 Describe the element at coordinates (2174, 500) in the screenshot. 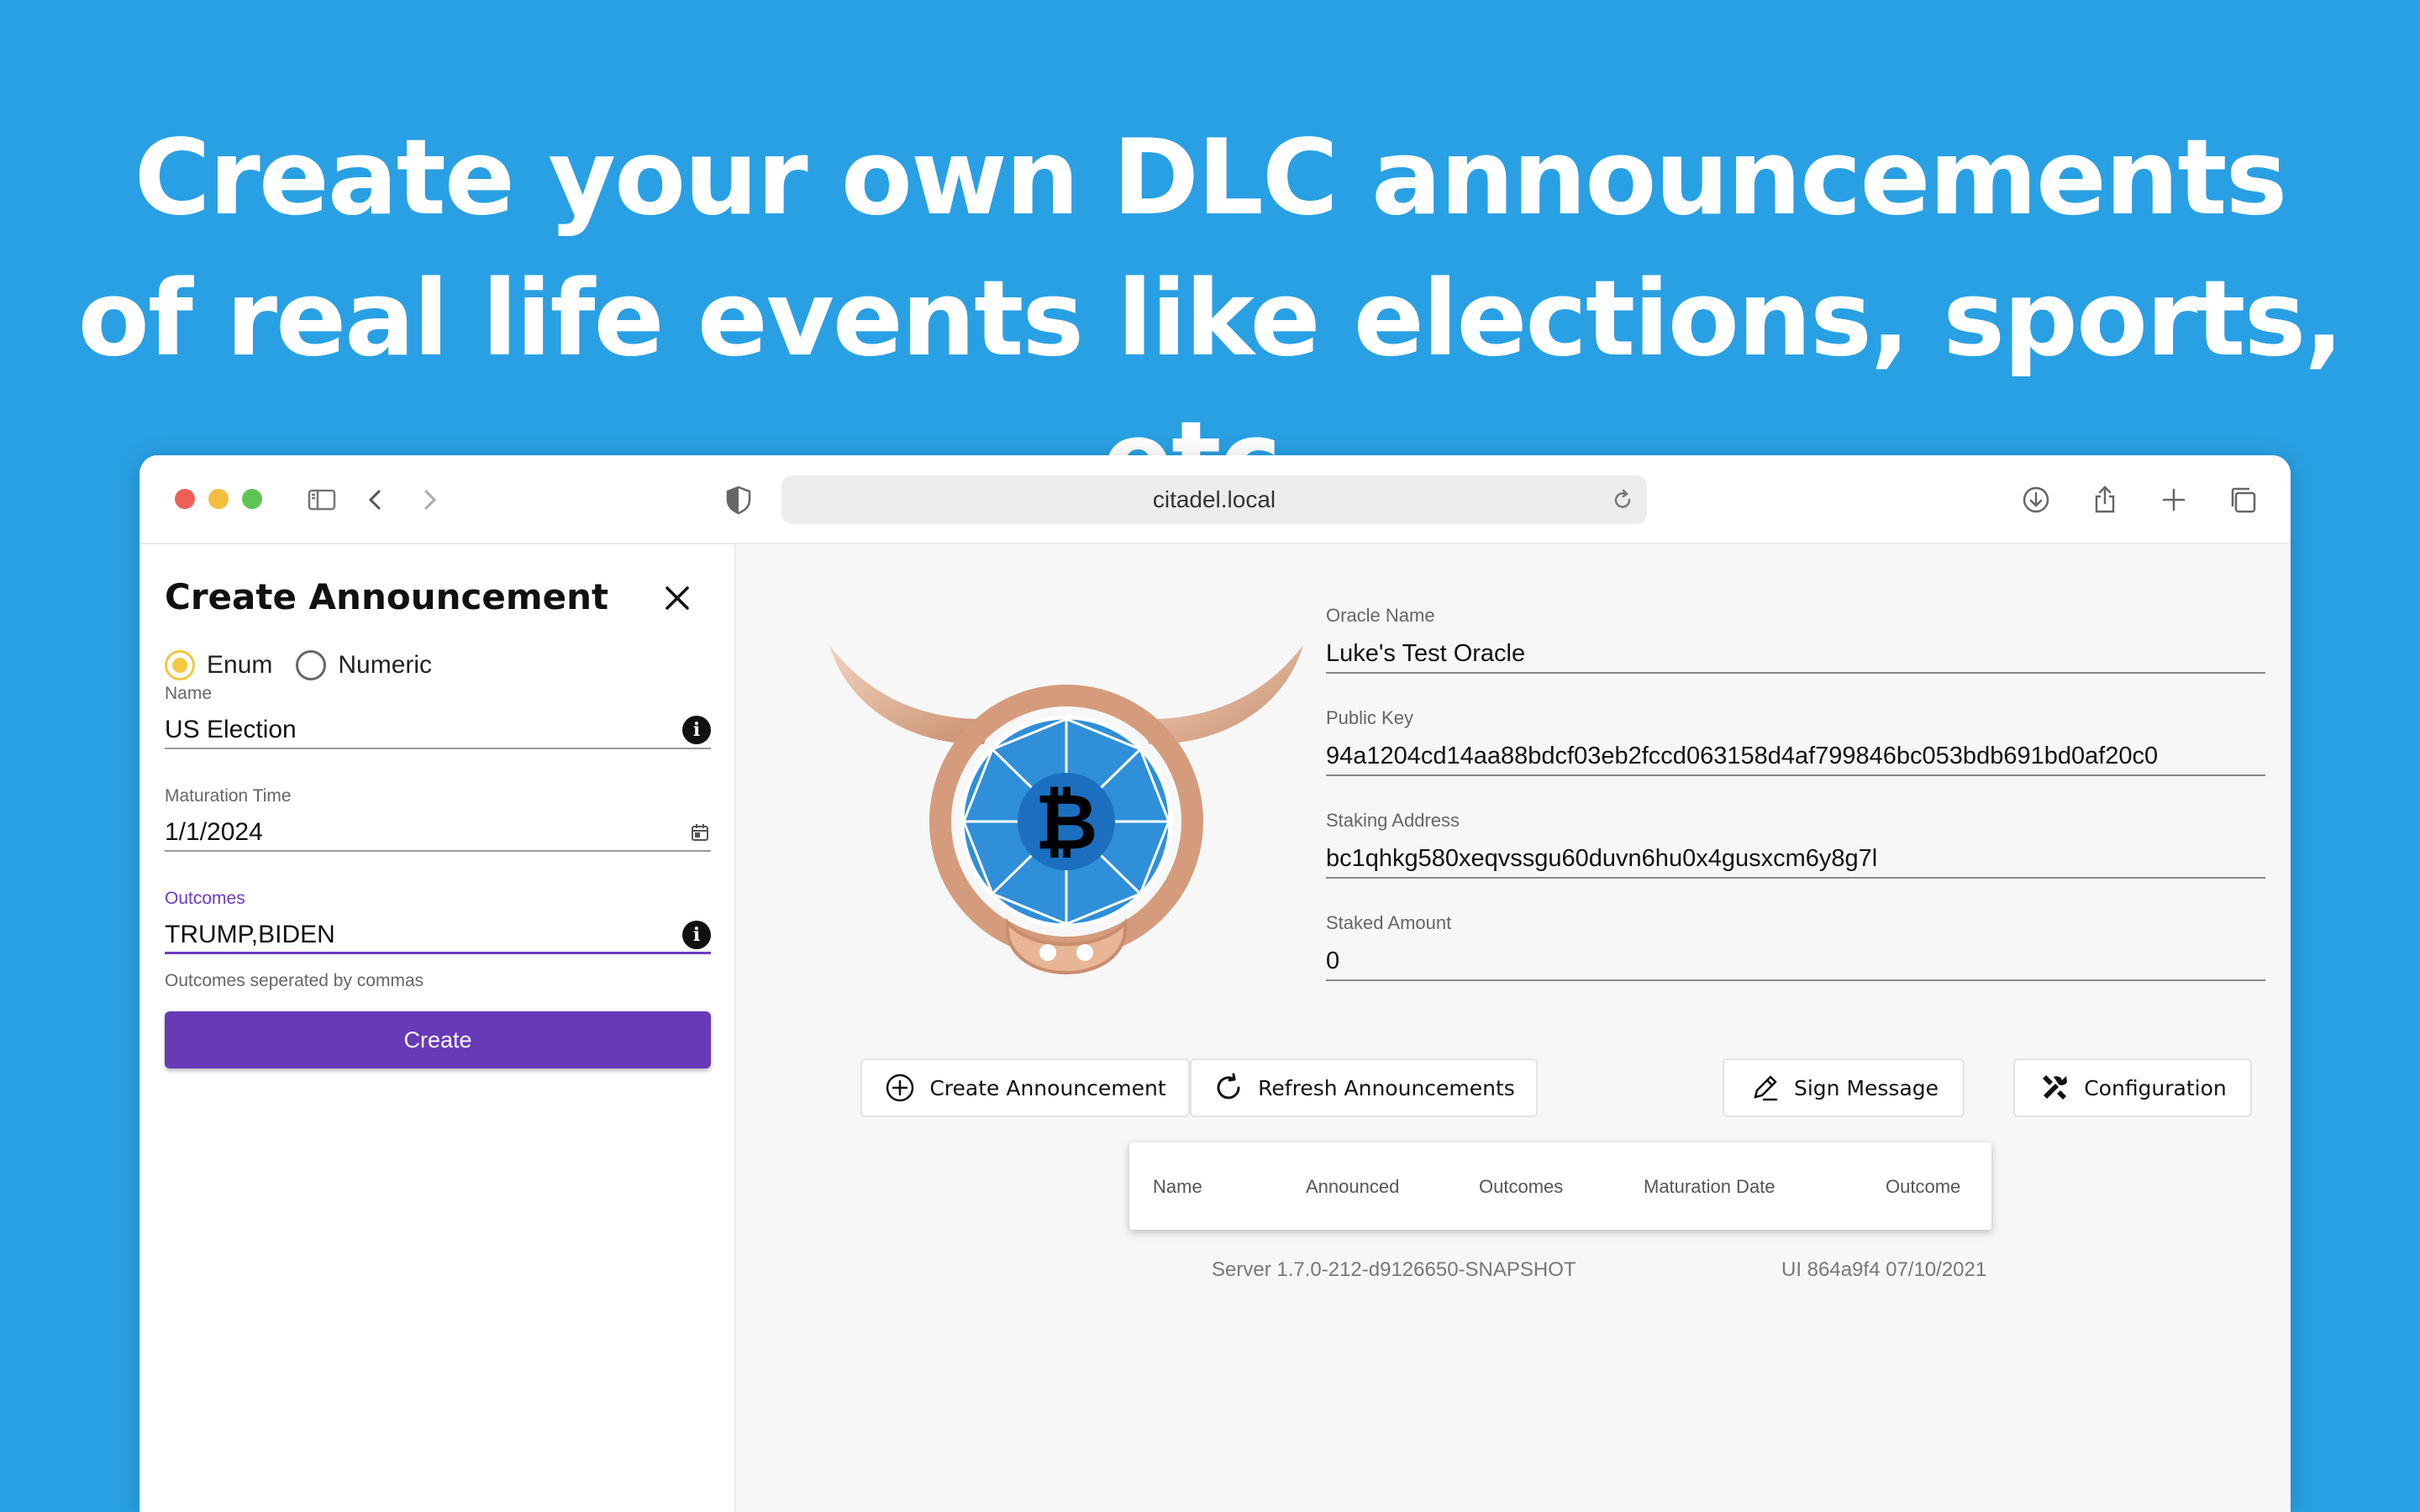

I see `new-tab-icon` at that location.